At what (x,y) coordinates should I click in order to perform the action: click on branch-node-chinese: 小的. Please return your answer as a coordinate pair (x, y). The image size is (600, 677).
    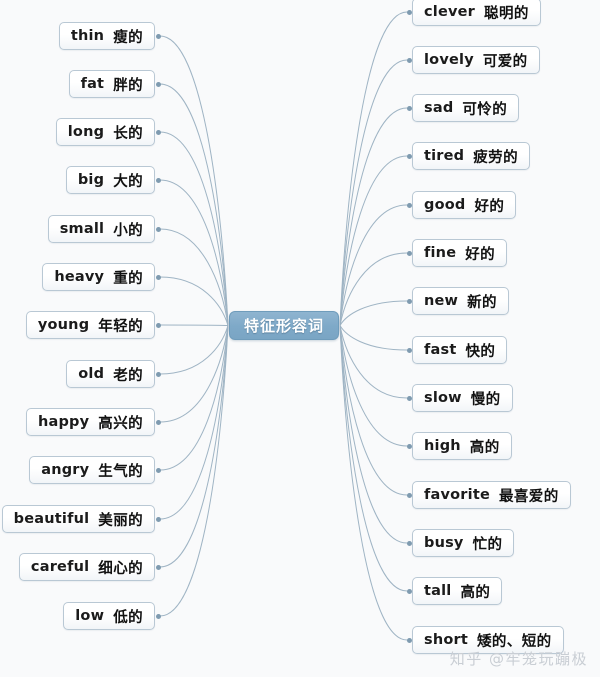
    Looking at the image, I should click on (128, 230).